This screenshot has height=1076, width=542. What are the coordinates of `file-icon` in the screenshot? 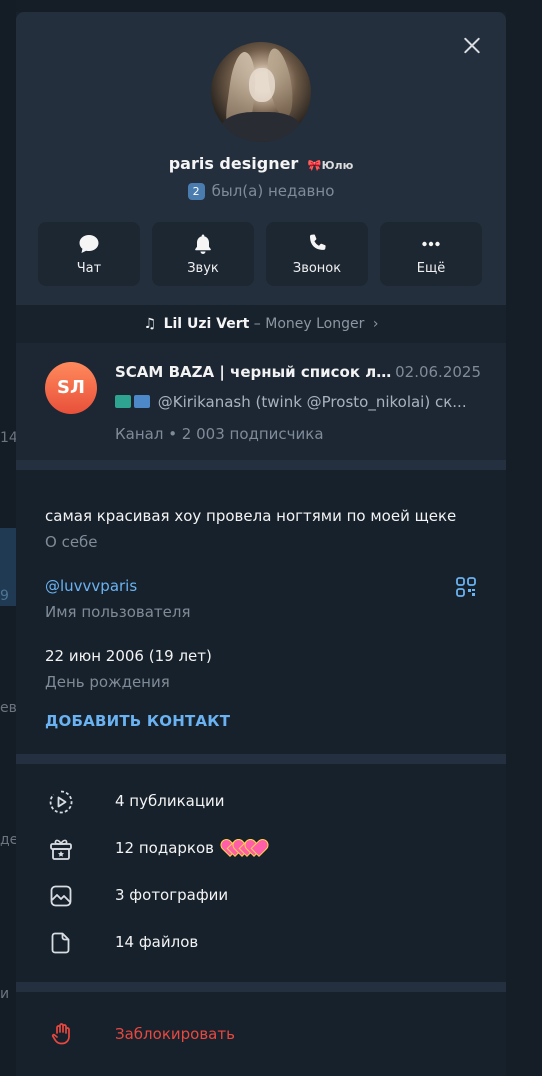 It's located at (60, 943).